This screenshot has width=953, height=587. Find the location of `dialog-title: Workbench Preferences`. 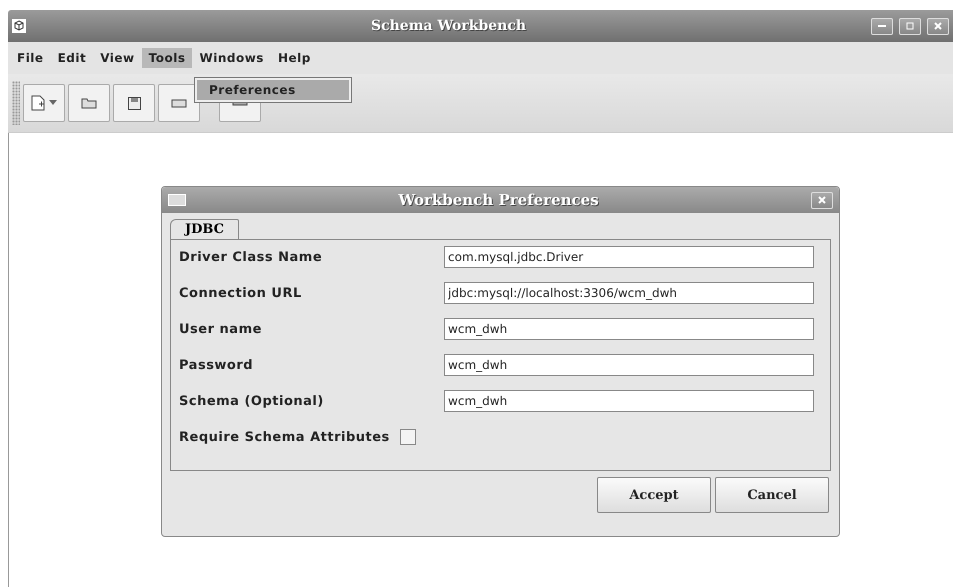

dialog-title: Workbench Preferences is located at coordinates (498, 200).